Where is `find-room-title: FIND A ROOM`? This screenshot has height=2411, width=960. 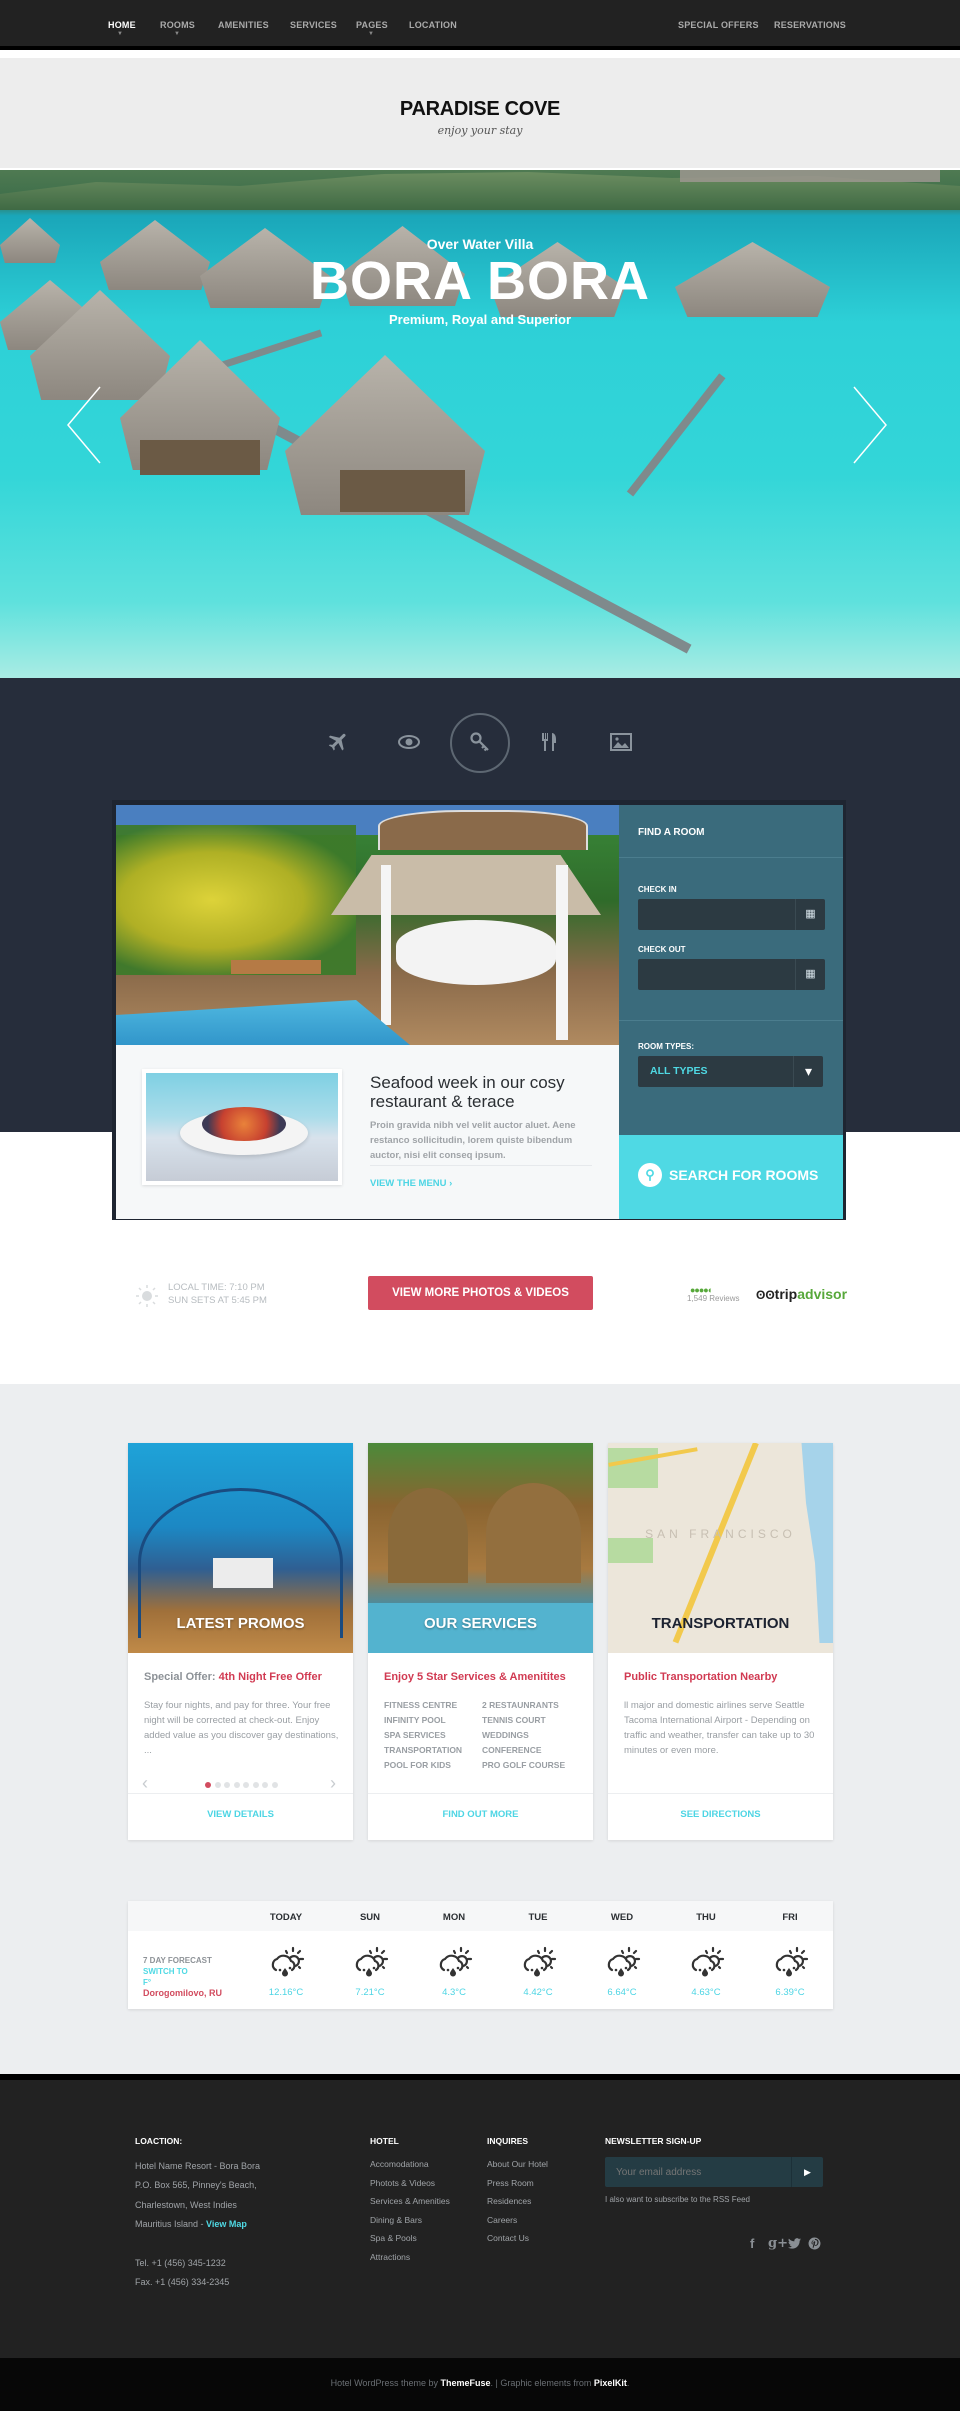 find-room-title: FIND A ROOM is located at coordinates (671, 832).